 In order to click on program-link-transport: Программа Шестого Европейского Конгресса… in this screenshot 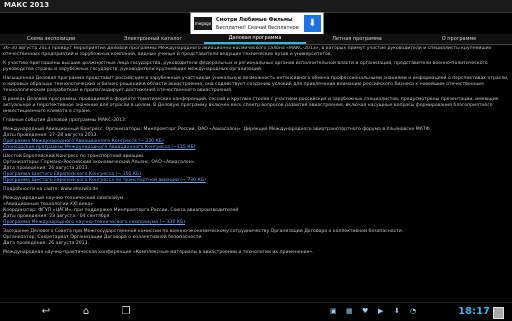, I will do `click(104, 180)`.